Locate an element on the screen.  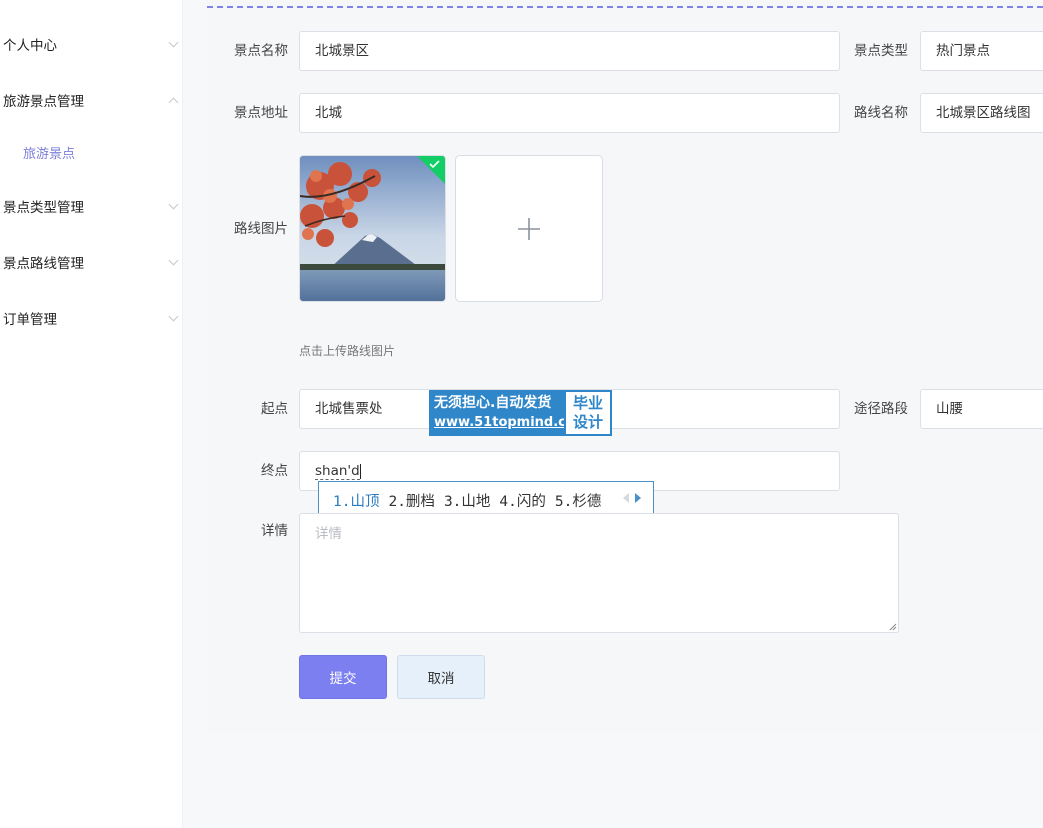
dashed-divider is located at coordinates (625, 7).